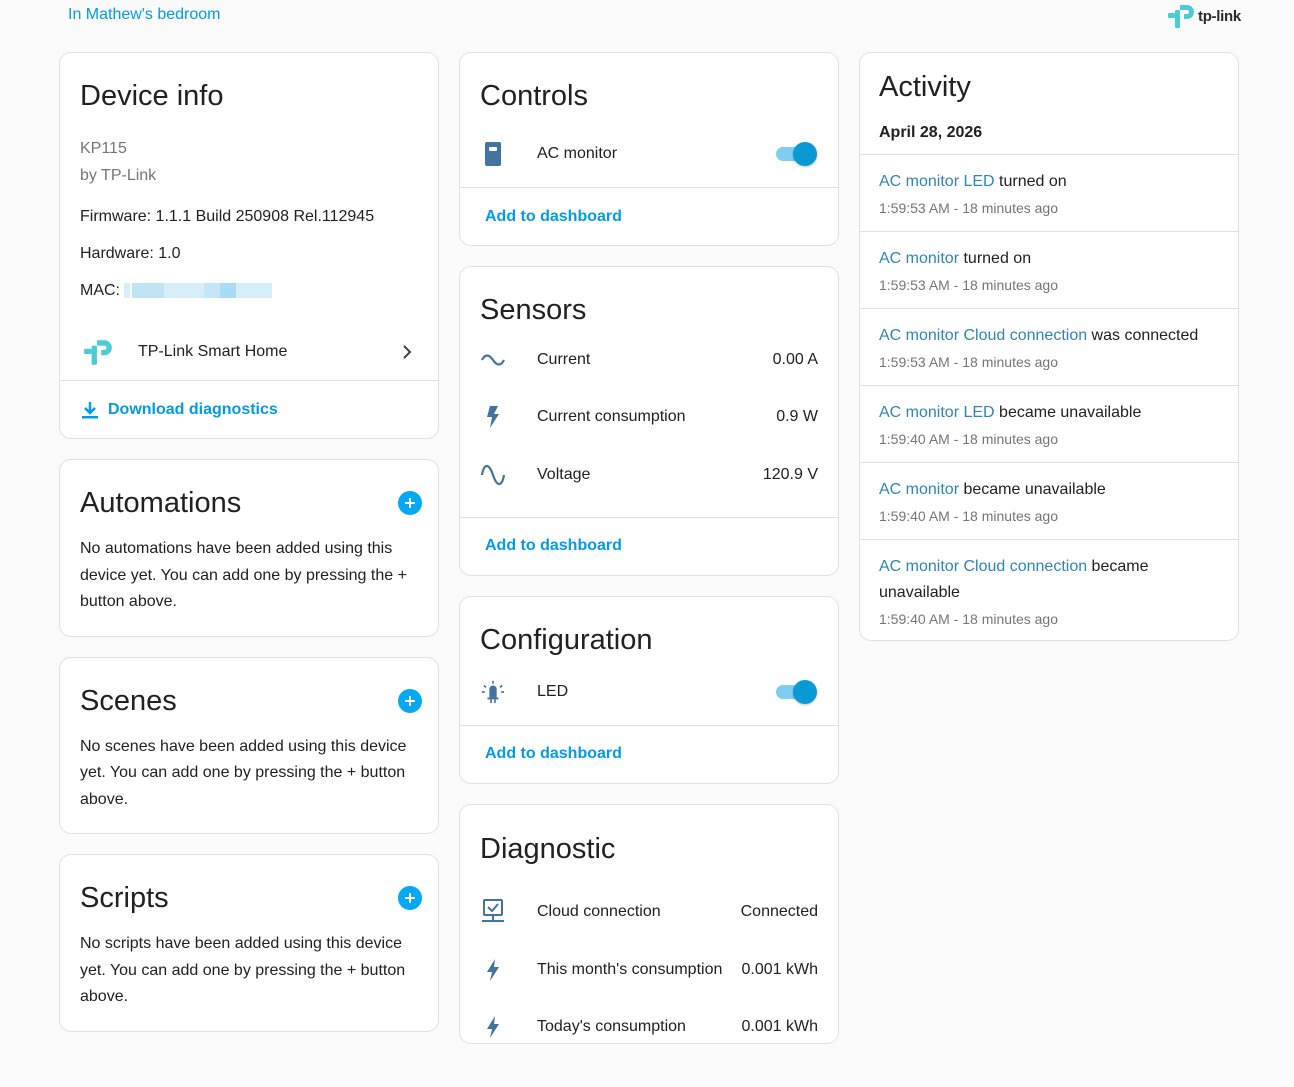 This screenshot has width=1294, height=1087. Describe the element at coordinates (90, 409) in the screenshot. I see `download-icon` at that location.